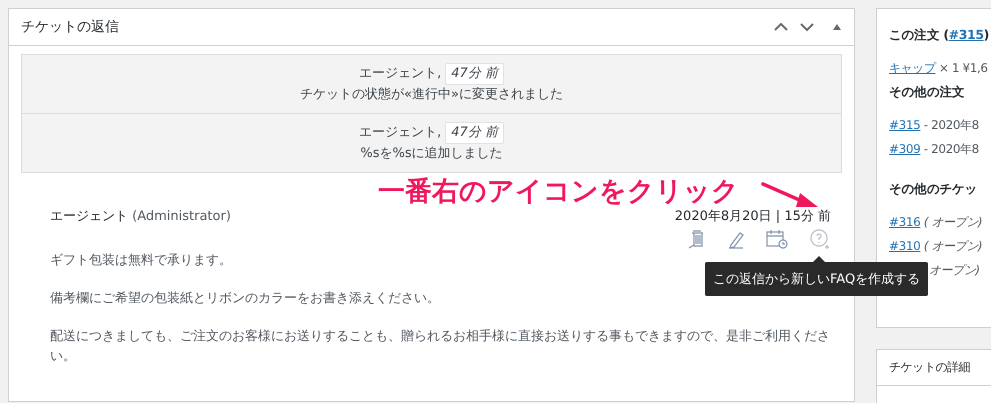  Describe the element at coordinates (431, 154) in the screenshot. I see `event-message: %sを%sに追加しました` at that location.